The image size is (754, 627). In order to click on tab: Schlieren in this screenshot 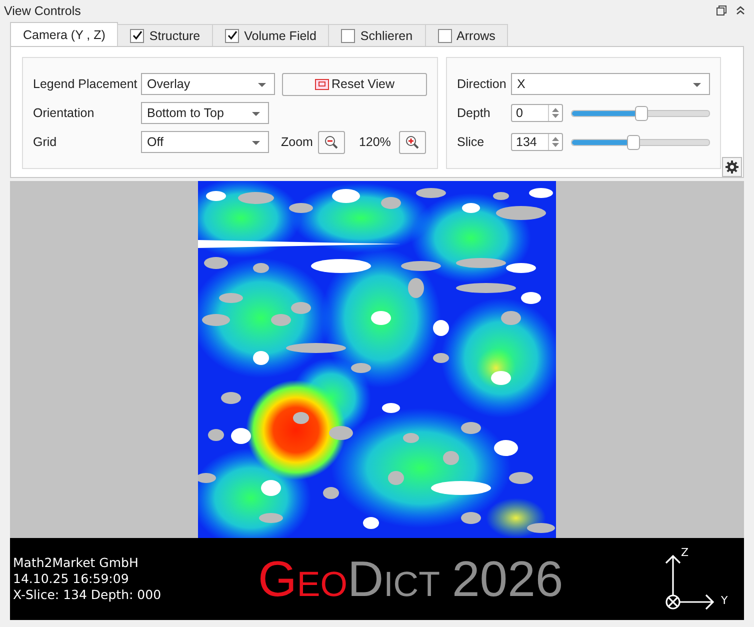, I will do `click(377, 35)`.